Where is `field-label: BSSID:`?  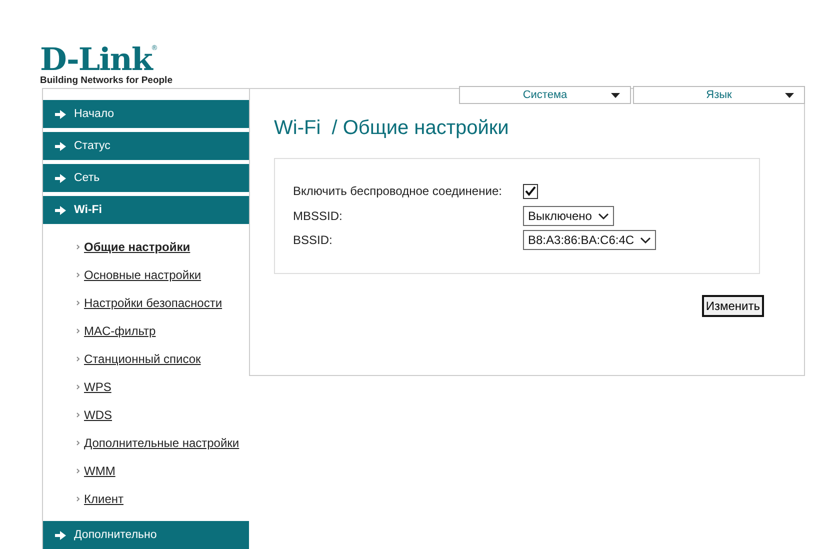 field-label: BSSID: is located at coordinates (313, 240).